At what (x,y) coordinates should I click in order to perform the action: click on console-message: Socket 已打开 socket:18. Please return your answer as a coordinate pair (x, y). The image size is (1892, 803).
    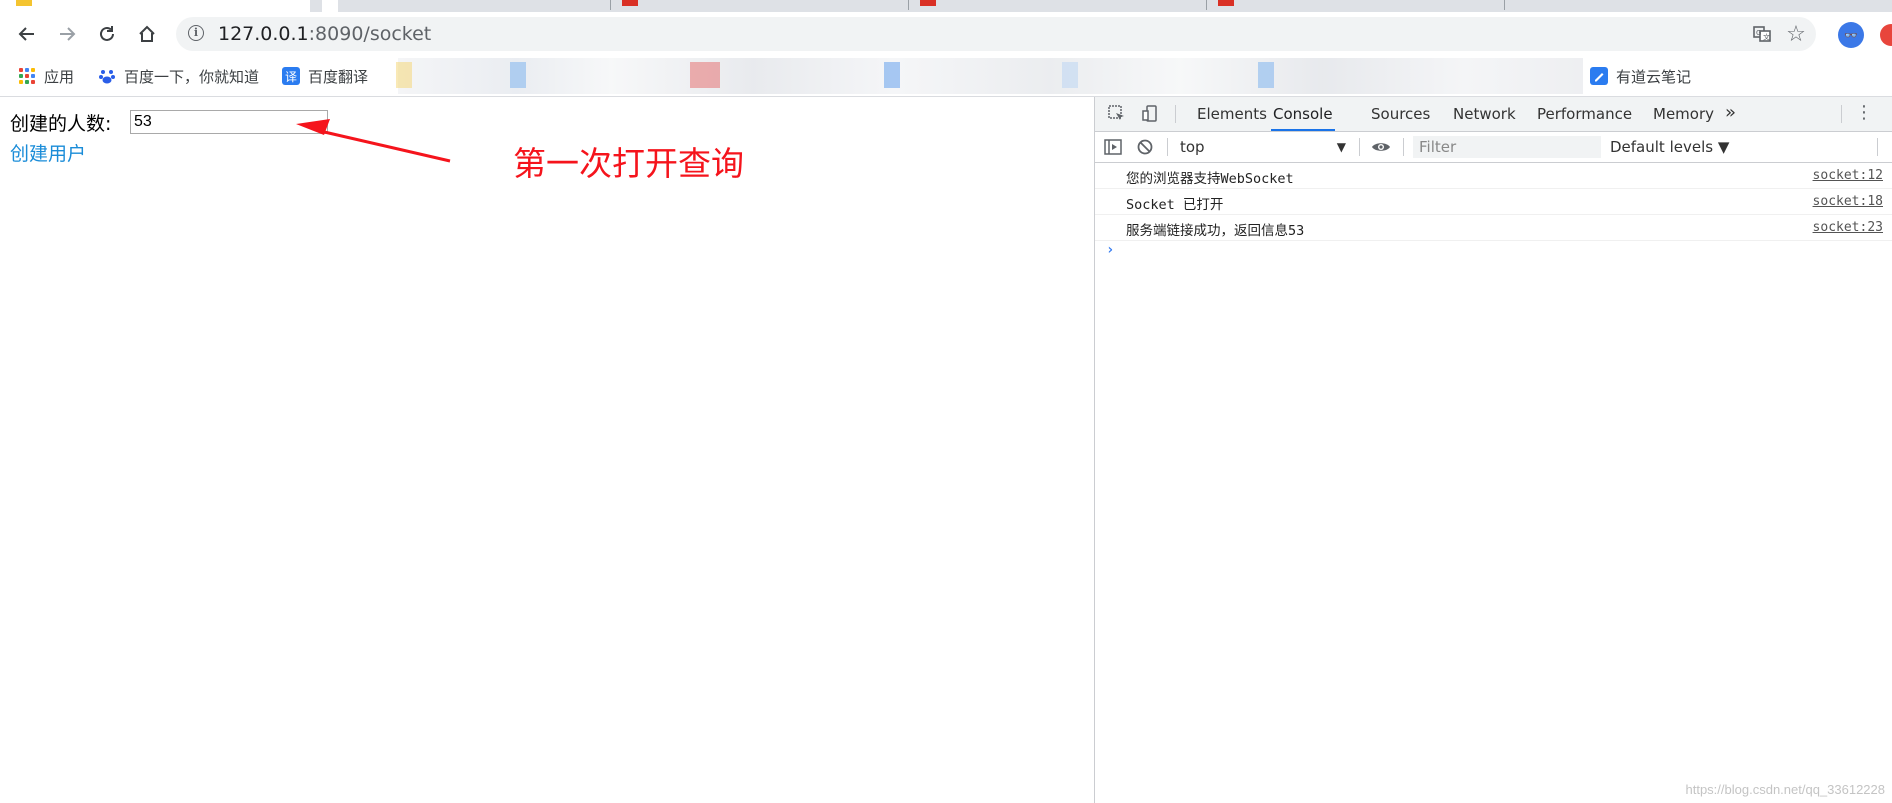
    Looking at the image, I should click on (1493, 202).